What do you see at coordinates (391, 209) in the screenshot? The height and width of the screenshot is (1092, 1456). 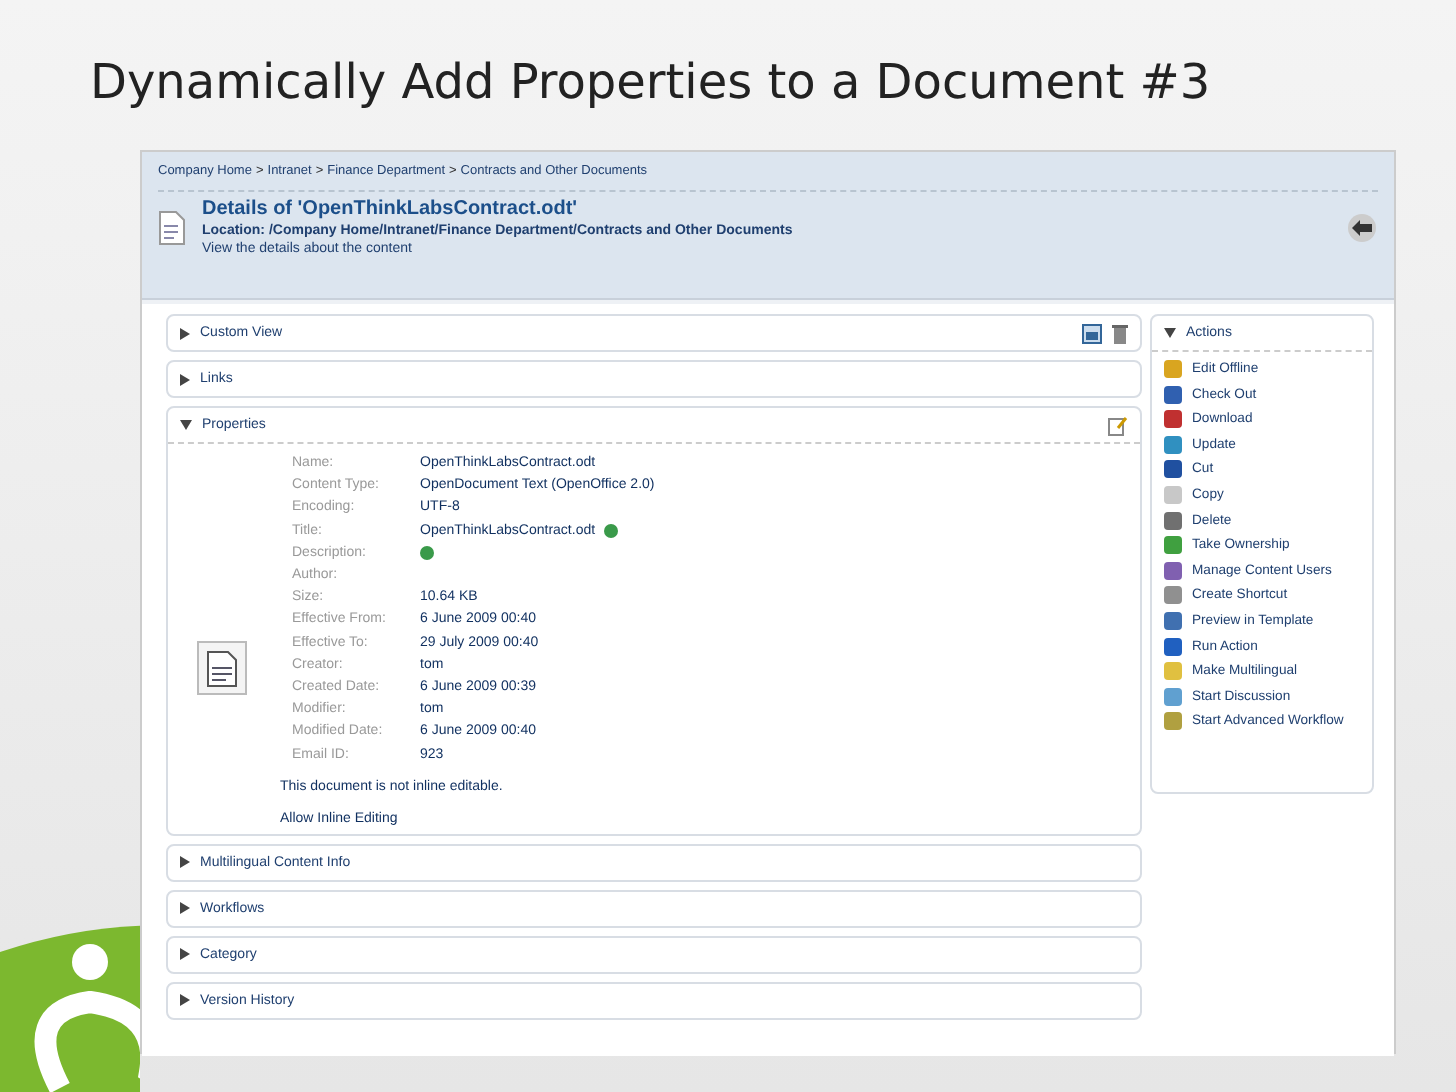 I see `details-title: Details of 'OpenThinkLabsContract.odt'` at bounding box center [391, 209].